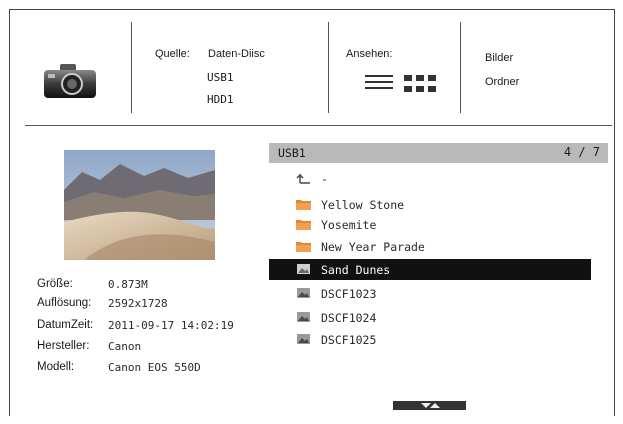 The height and width of the screenshot is (424, 623). Describe the element at coordinates (171, 325) in the screenshot. I see `info-datetime-value: 2011-09-17 14:02:19` at that location.